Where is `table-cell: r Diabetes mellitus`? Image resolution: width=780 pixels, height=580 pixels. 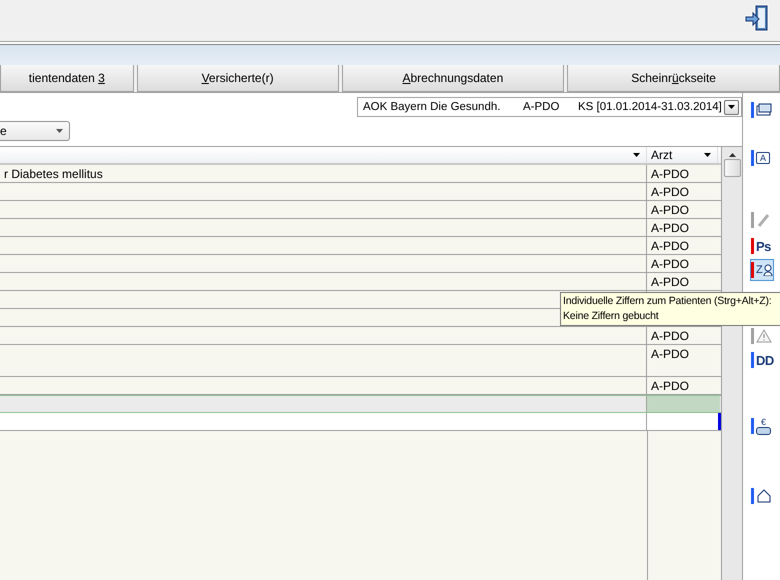 table-cell: r Diabetes mellitus is located at coordinates (323, 173).